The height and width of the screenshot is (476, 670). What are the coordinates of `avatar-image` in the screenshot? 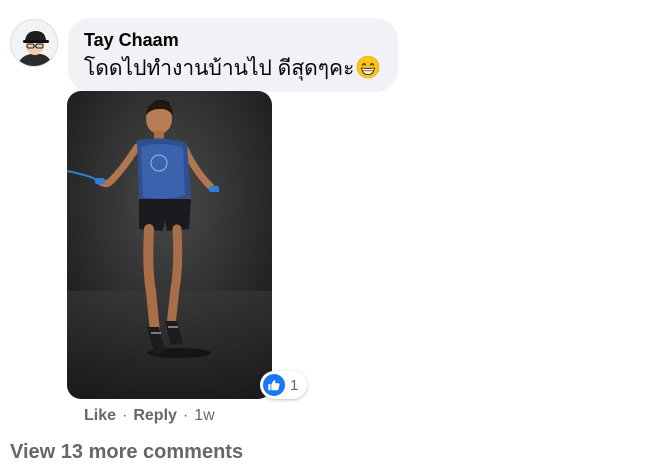 It's located at (34, 43).